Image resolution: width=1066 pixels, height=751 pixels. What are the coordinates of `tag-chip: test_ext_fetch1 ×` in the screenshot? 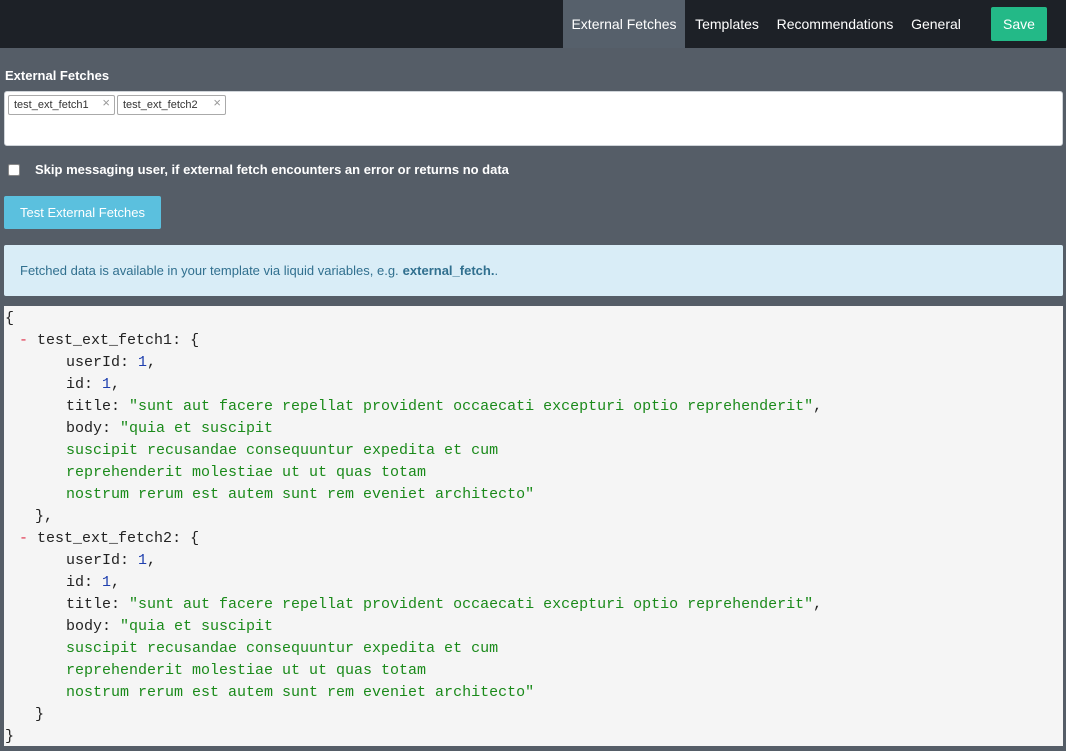 It's located at (61, 105).